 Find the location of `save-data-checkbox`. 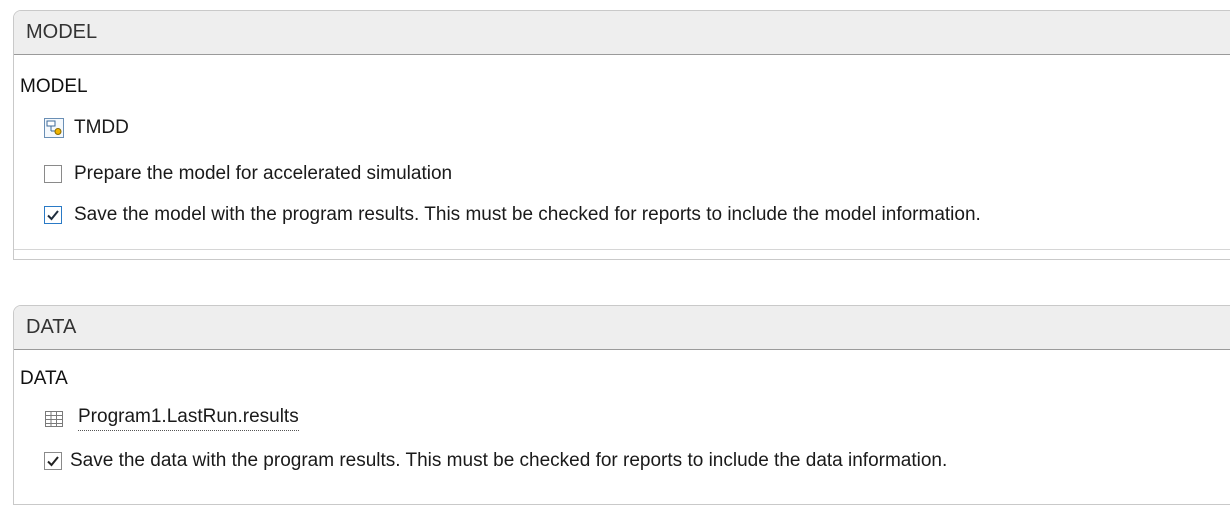

save-data-checkbox is located at coordinates (53, 461).